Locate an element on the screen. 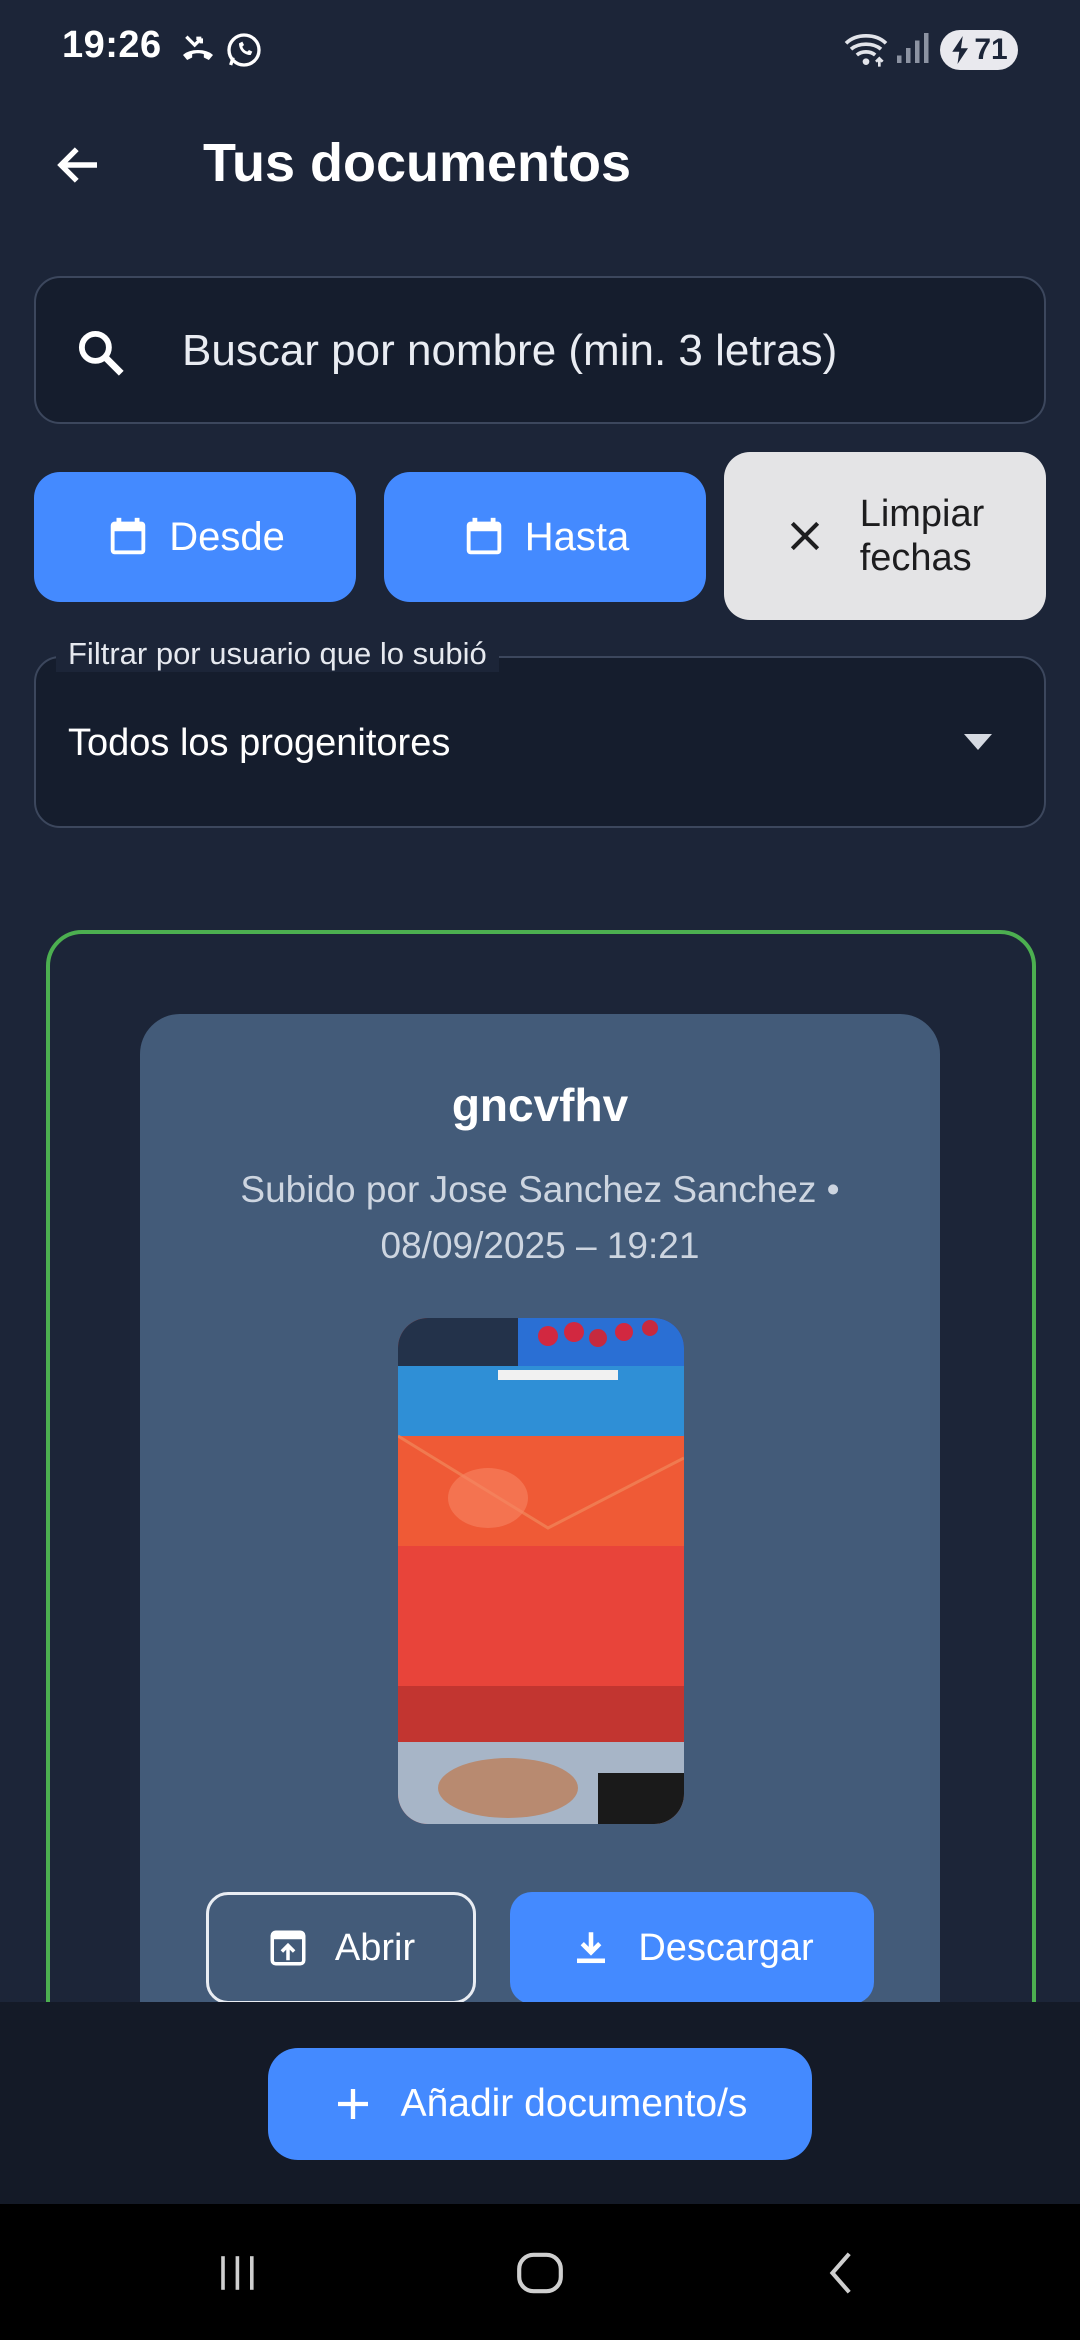 The width and height of the screenshot is (1080, 2340). nav-recents-button is located at coordinates (238, 2273).